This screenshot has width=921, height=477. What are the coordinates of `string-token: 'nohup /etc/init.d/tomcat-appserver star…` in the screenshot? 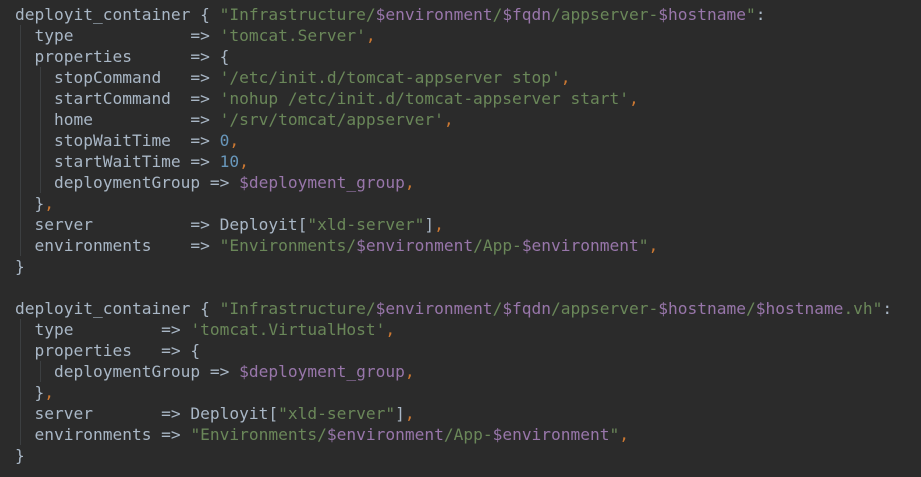 It's located at (424, 98).